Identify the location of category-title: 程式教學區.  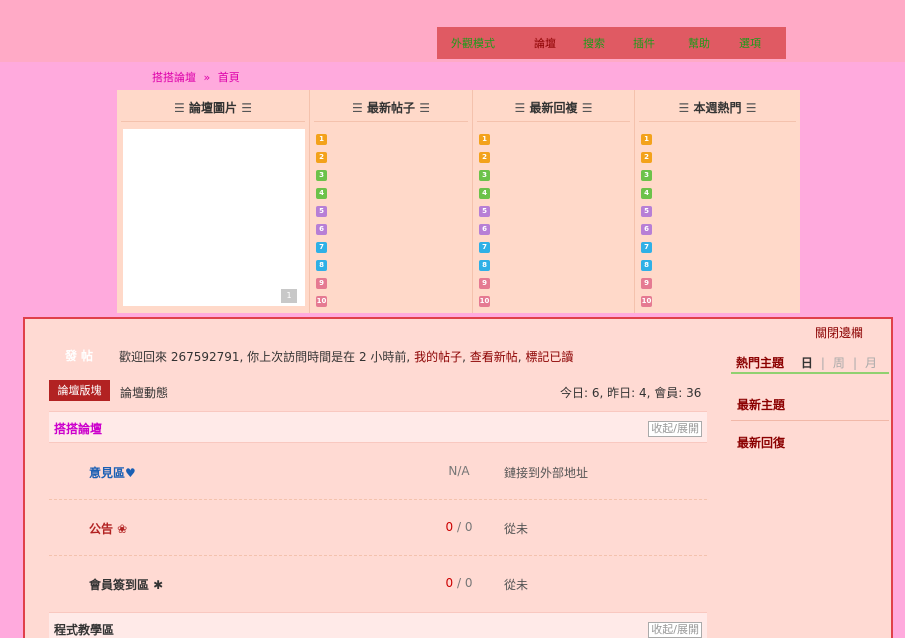
(84, 629).